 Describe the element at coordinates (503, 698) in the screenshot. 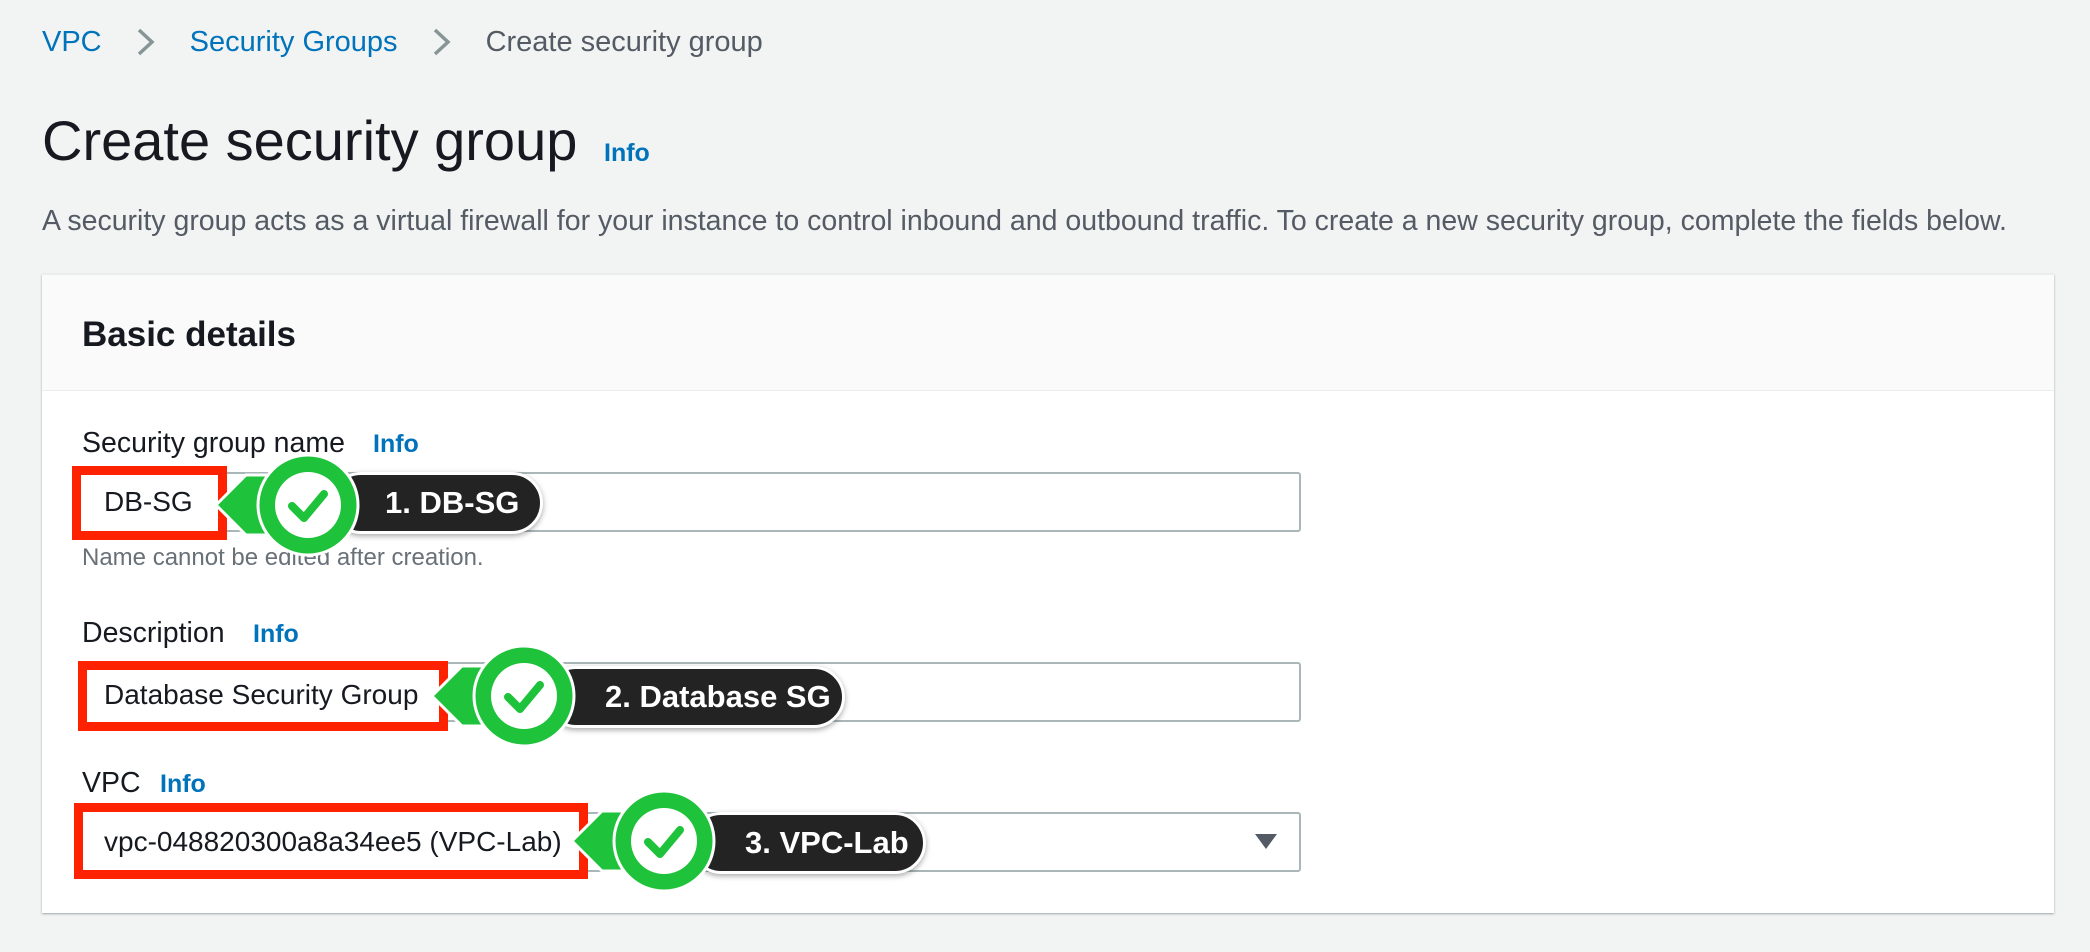

I see `callout-2-check-icon` at that location.